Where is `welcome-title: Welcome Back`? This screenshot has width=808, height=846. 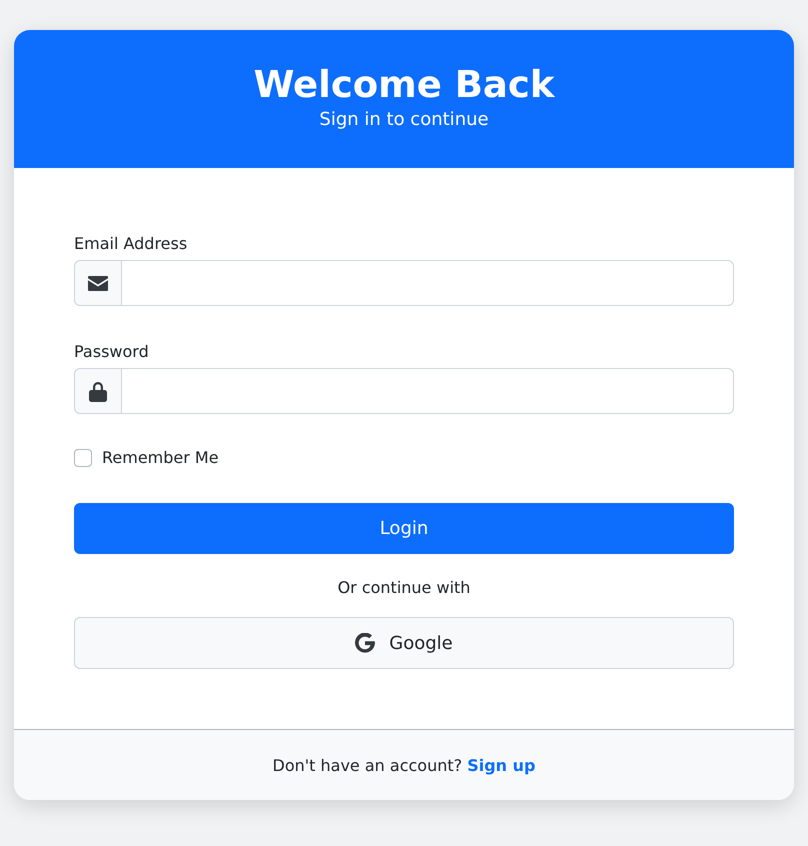
welcome-title: Welcome Back is located at coordinates (404, 85).